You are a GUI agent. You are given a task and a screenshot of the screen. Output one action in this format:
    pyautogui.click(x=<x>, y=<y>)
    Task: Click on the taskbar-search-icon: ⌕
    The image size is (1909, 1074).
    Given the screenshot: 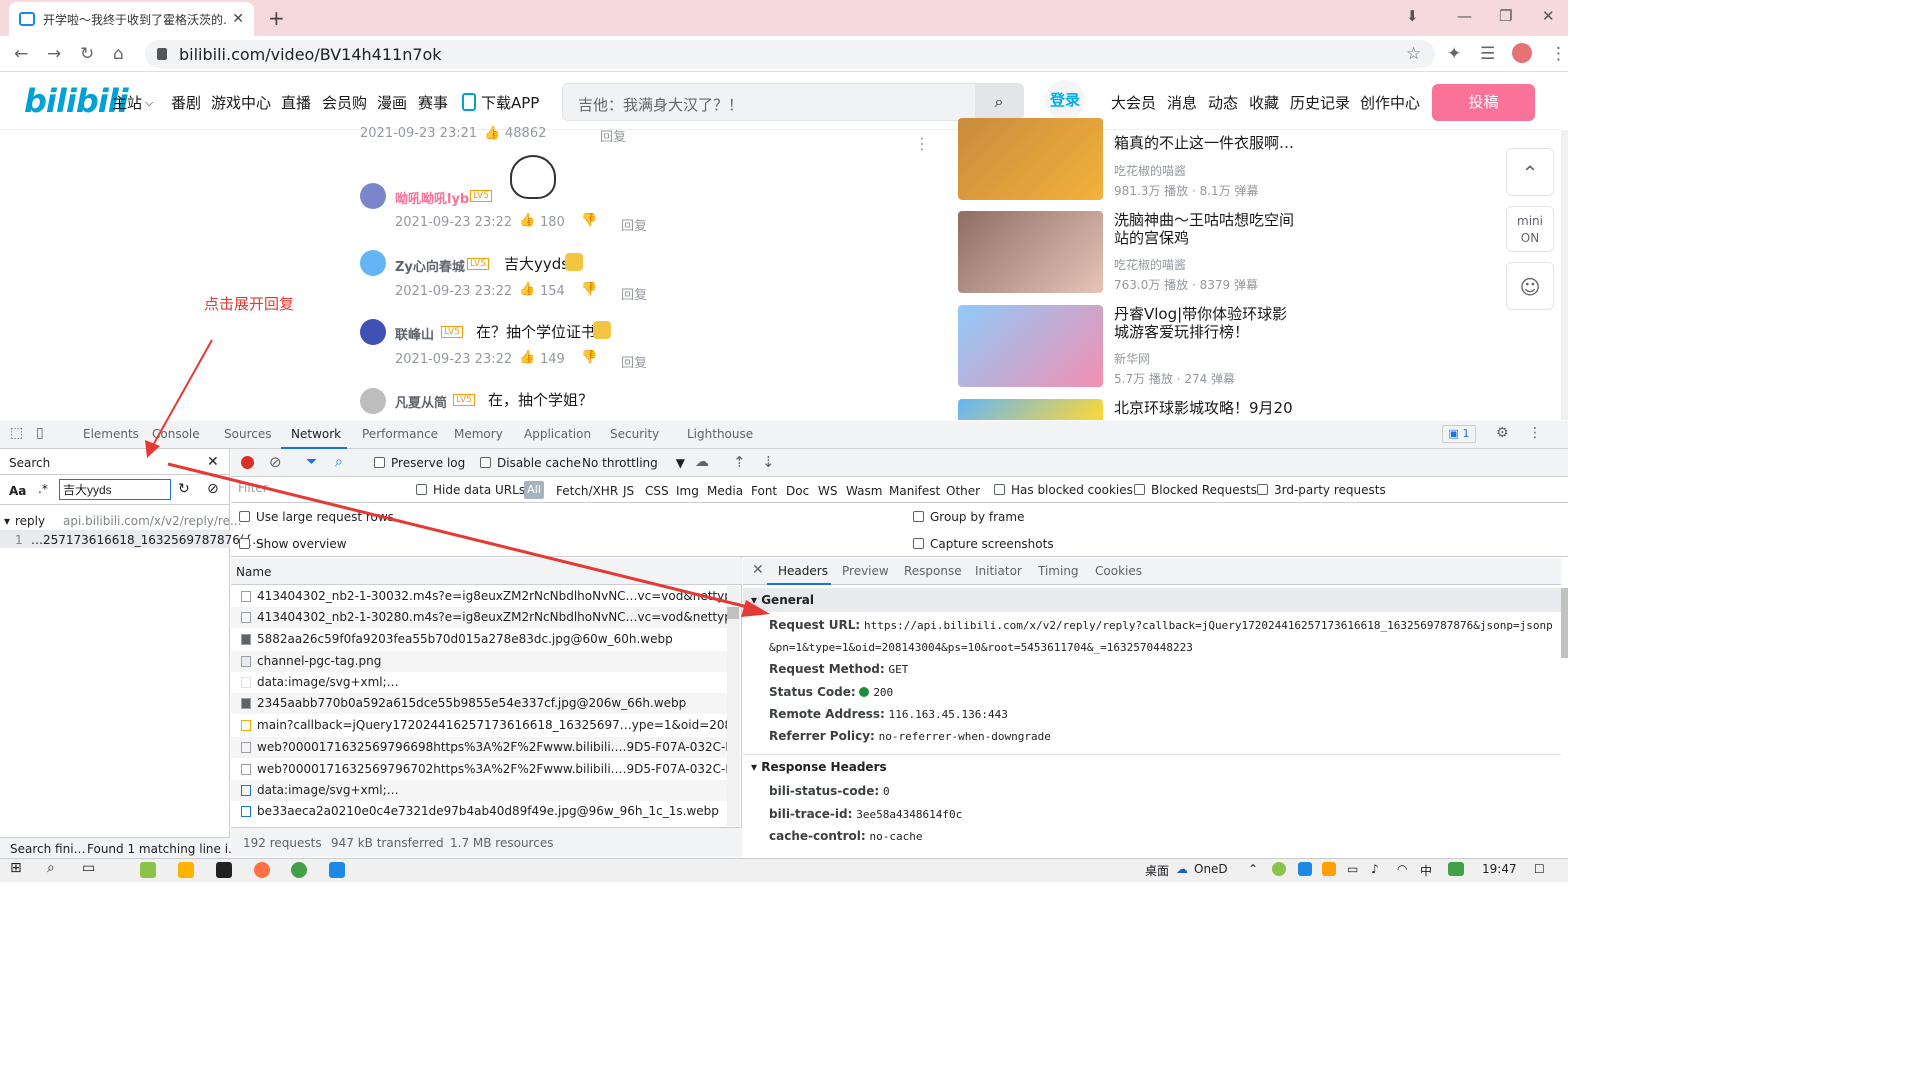 What is the action you would take?
    pyautogui.click(x=51, y=868)
    